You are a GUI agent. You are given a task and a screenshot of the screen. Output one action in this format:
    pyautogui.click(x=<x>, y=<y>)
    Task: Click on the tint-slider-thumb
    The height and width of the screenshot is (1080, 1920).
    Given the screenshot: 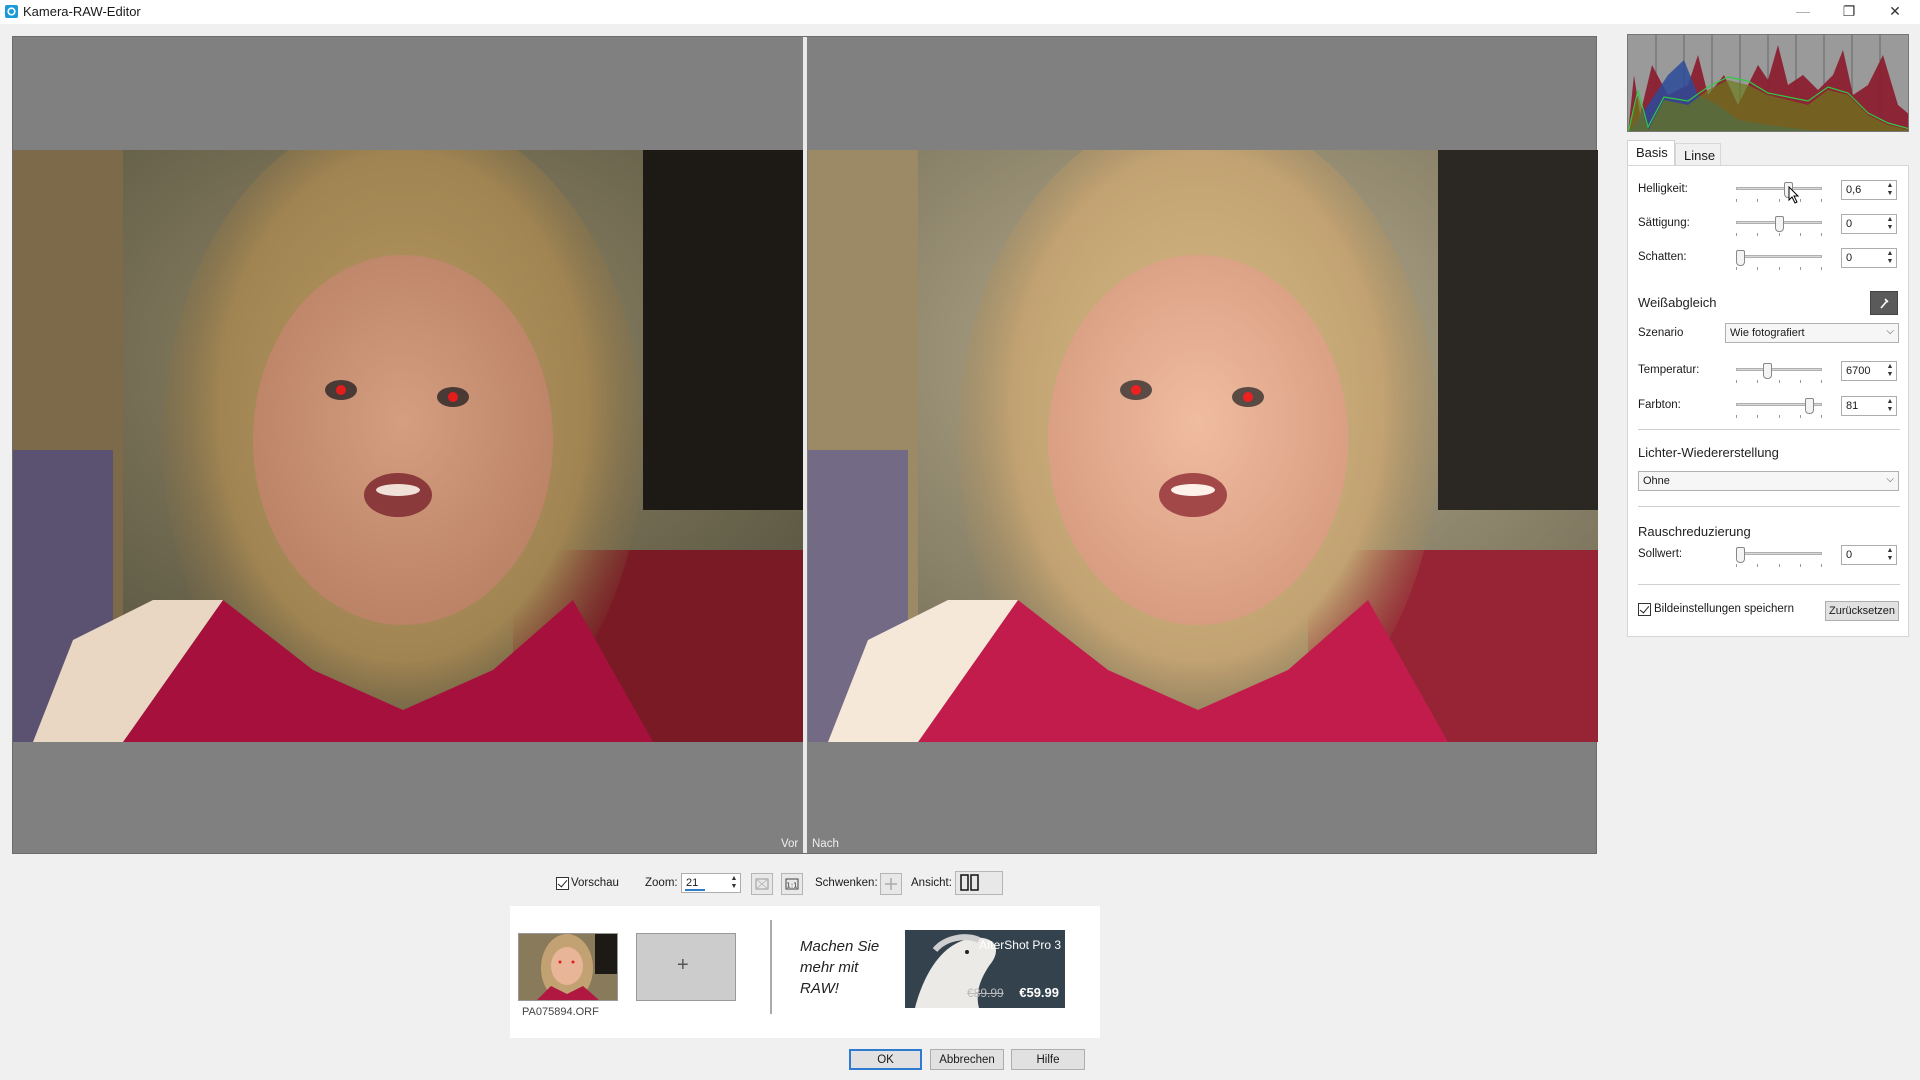 What is the action you would take?
    pyautogui.click(x=1809, y=406)
    